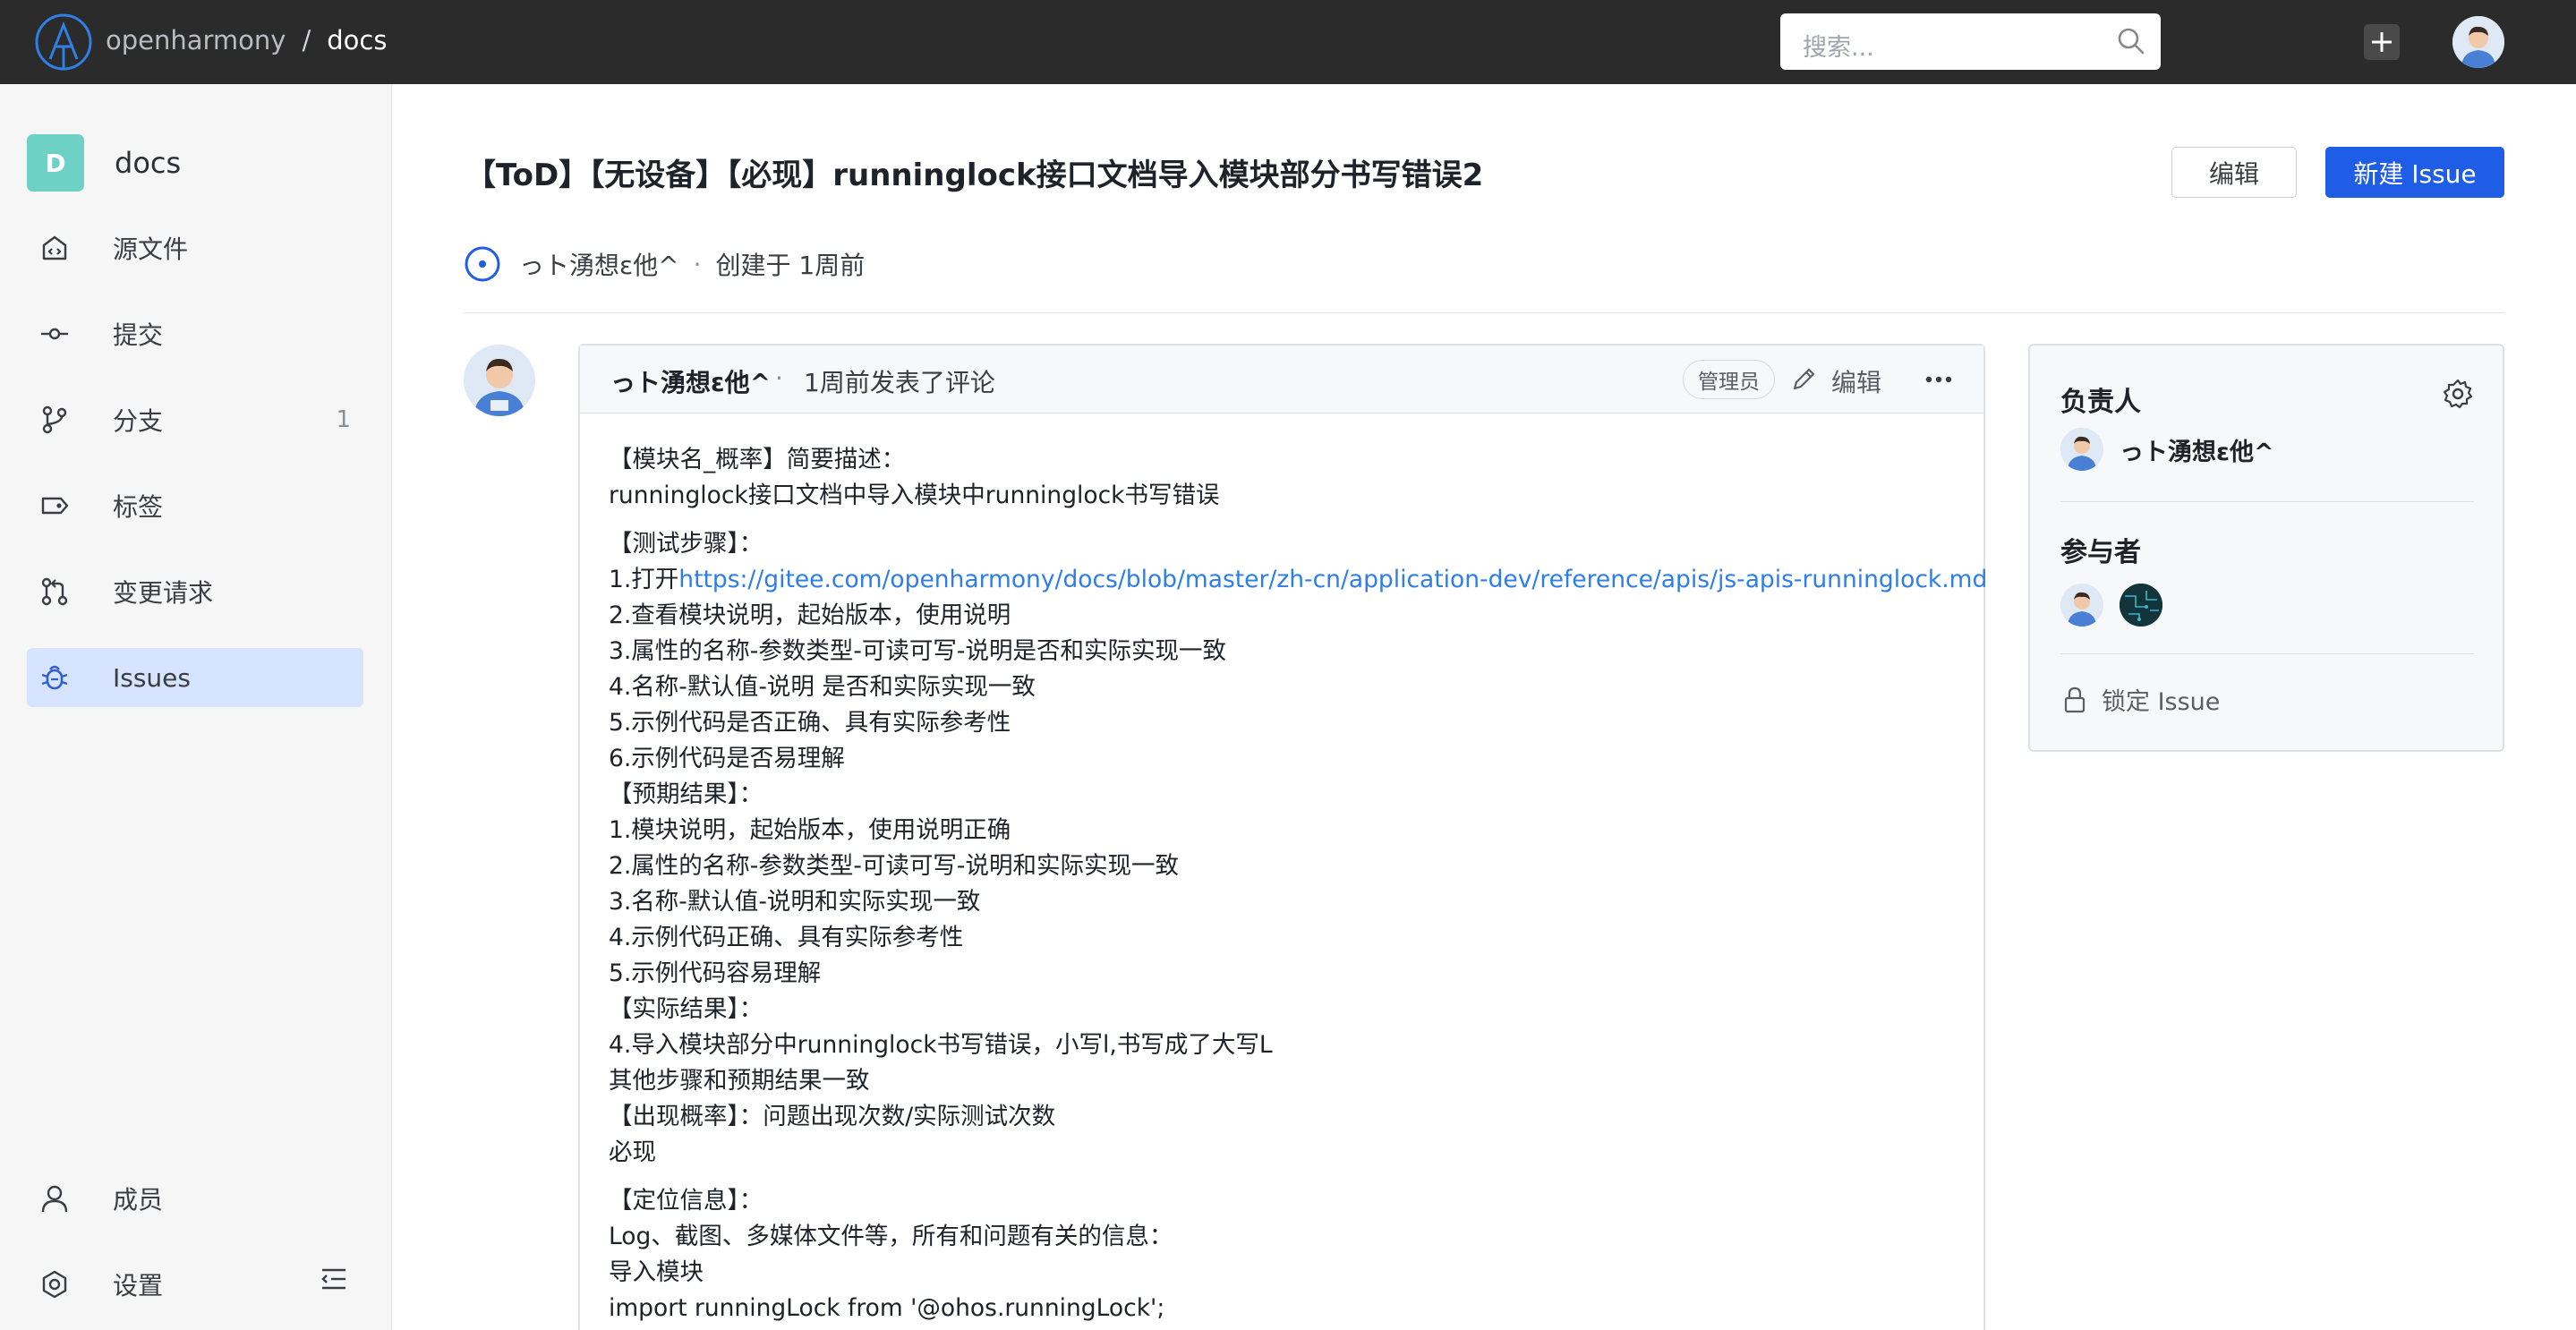 The height and width of the screenshot is (1330, 2576). What do you see at coordinates (644, 579) in the screenshot?
I see `step-prefix: 1.打开` at bounding box center [644, 579].